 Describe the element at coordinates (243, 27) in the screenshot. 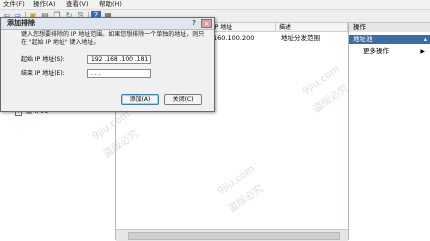

I see `column-header-ip: IP 地址` at that location.